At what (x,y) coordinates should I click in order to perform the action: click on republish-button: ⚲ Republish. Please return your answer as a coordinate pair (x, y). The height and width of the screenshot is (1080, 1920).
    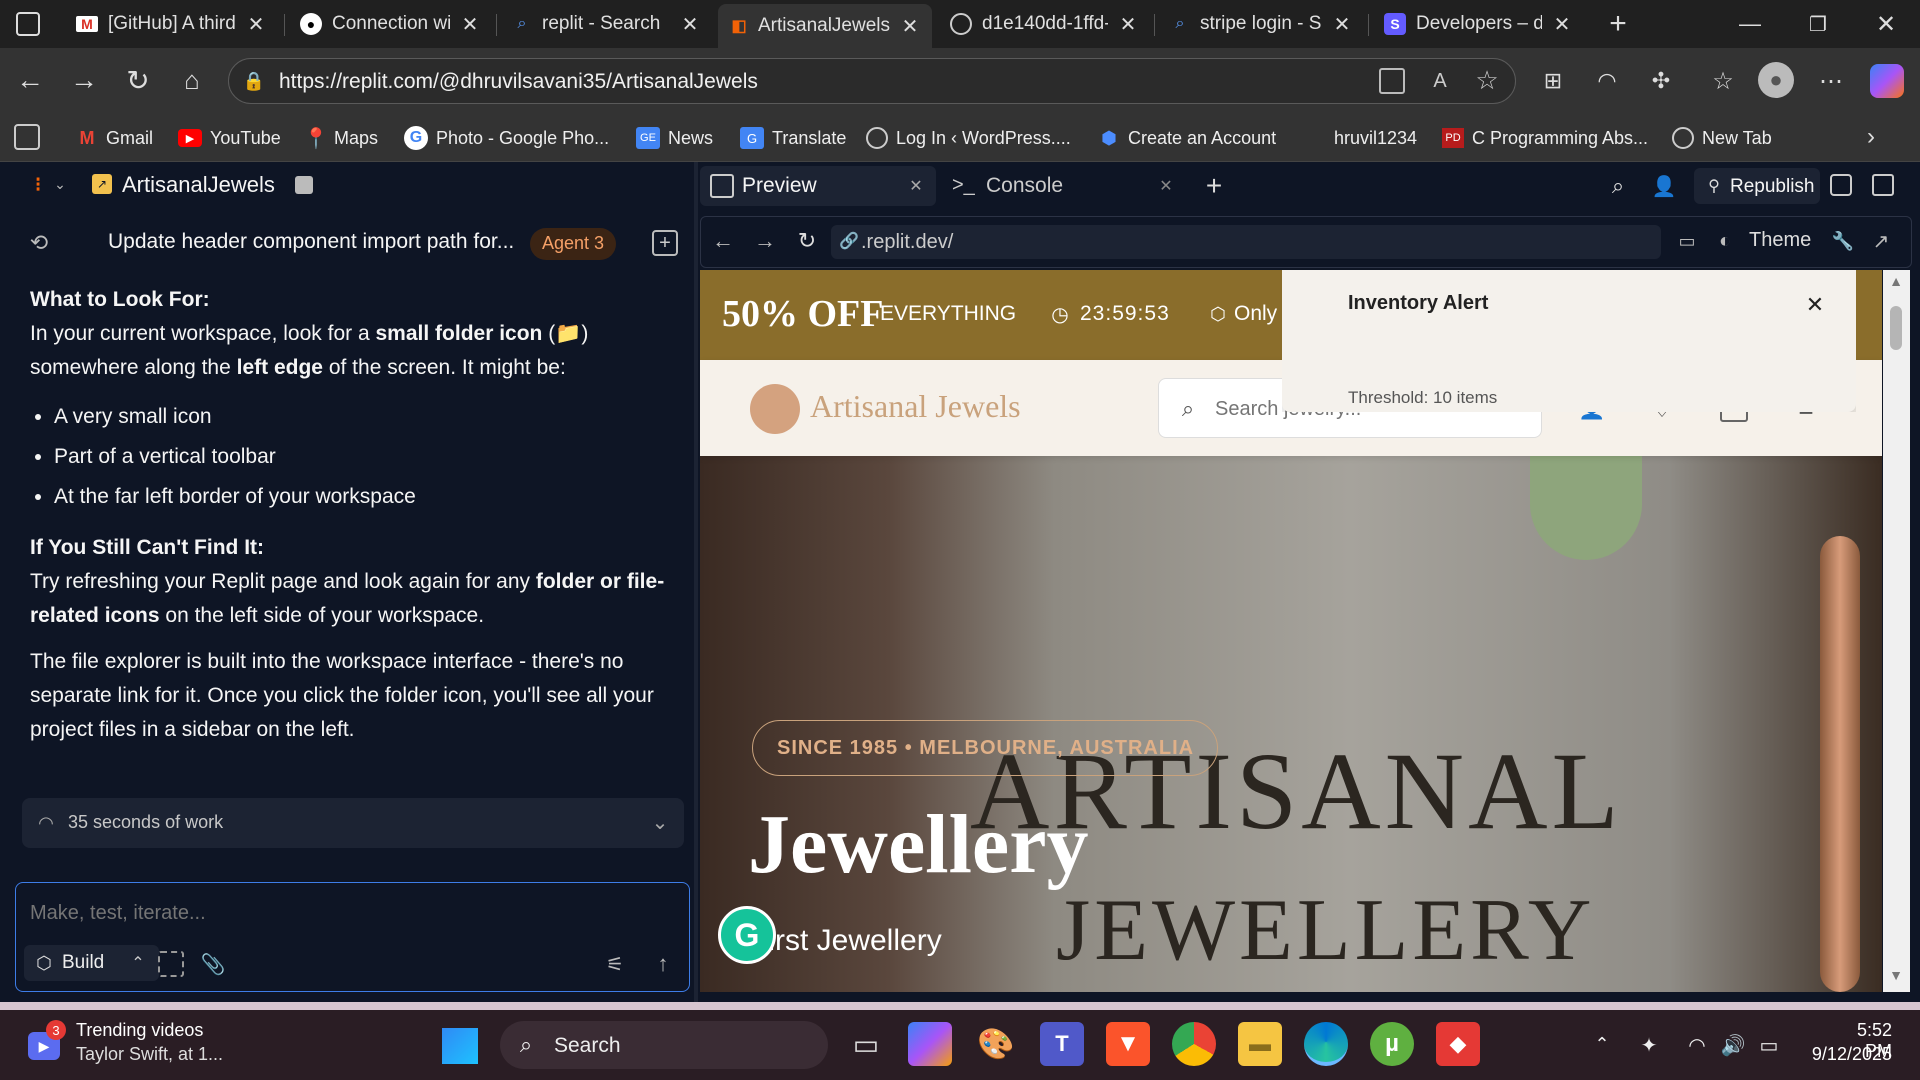
    Looking at the image, I should click on (1757, 186).